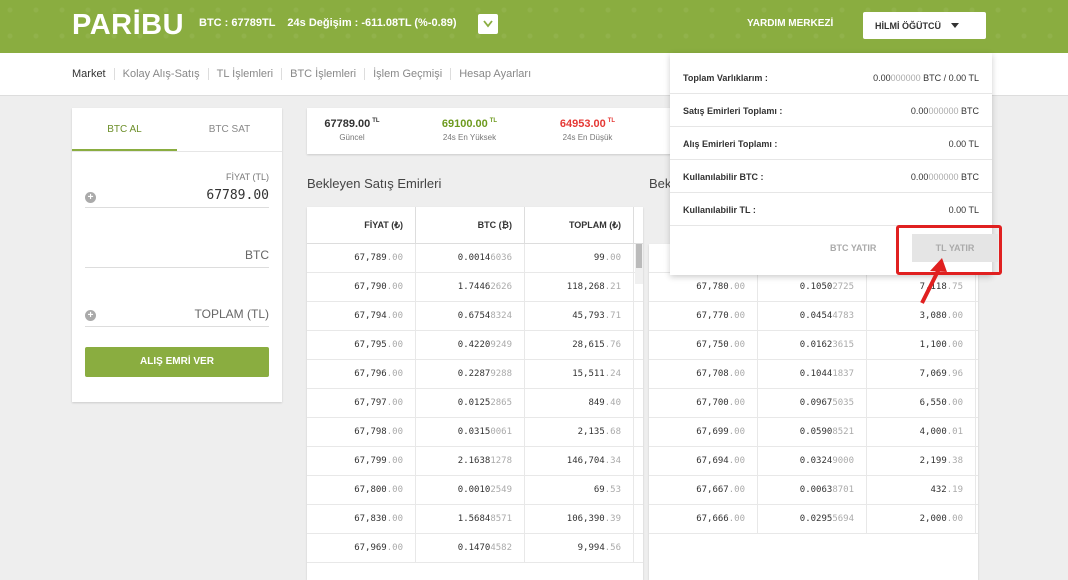 Image resolution: width=1068 pixels, height=580 pixels. What do you see at coordinates (370, 432) in the screenshot?
I see `price-cell-value: 67,798` at bounding box center [370, 432].